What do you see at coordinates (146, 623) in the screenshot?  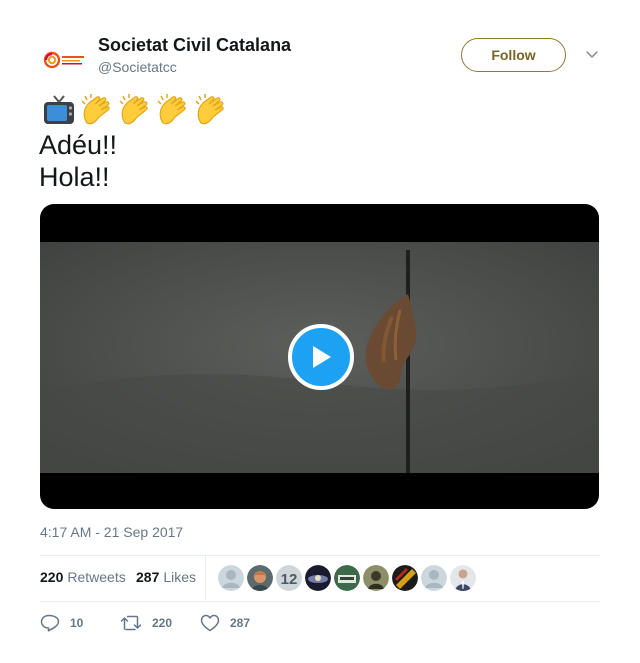 I see `retweet-button: 220` at bounding box center [146, 623].